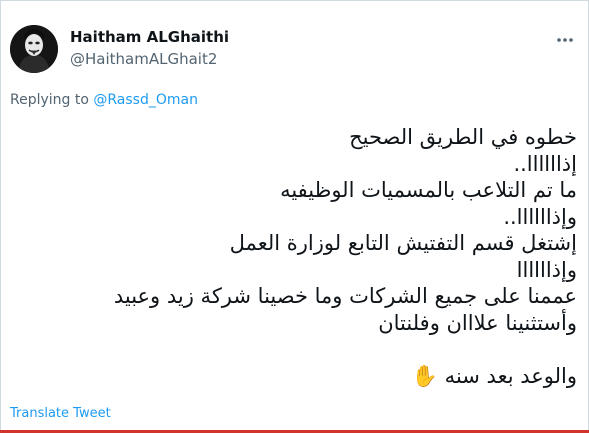 This screenshot has width=589, height=433. What do you see at coordinates (540, 216) in the screenshot?
I see `tweet-line: وإذاااااا..` at bounding box center [540, 216].